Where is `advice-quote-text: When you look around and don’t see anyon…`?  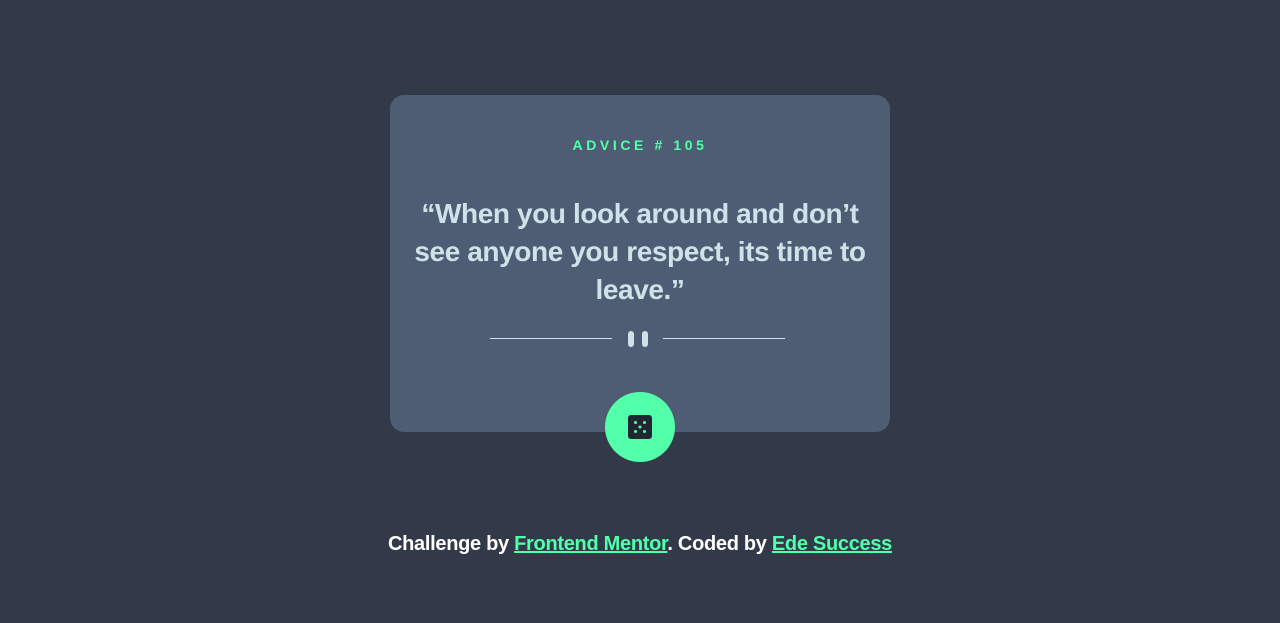
advice-quote-text: When you look around and don’t see anyon… is located at coordinates (640, 251).